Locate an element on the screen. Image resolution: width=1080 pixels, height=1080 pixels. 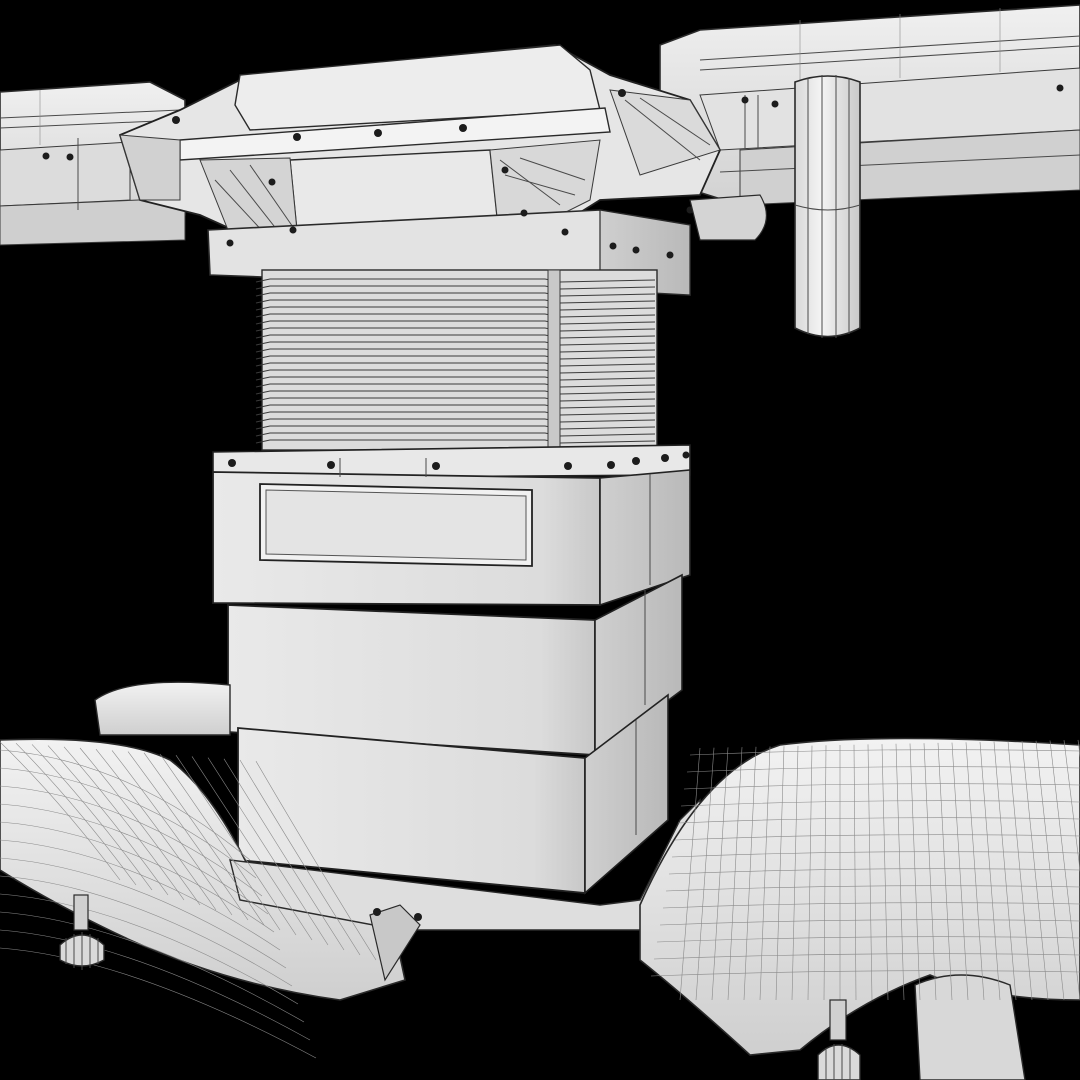
stepped-lower-block is located at coordinates (455, 734).